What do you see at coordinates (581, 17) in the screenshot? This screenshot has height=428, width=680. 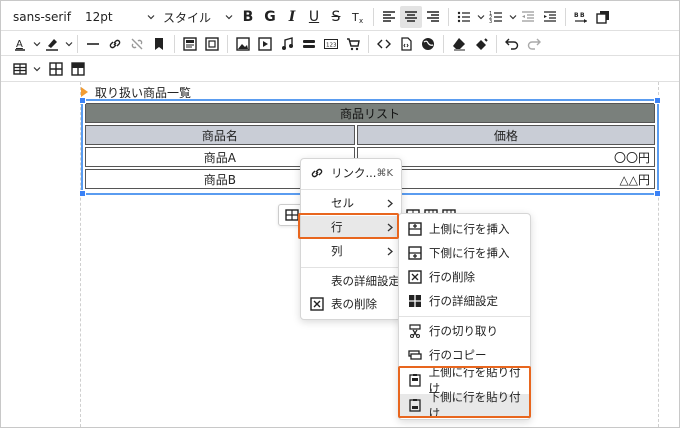 I see `direction-button: BB` at bounding box center [581, 17].